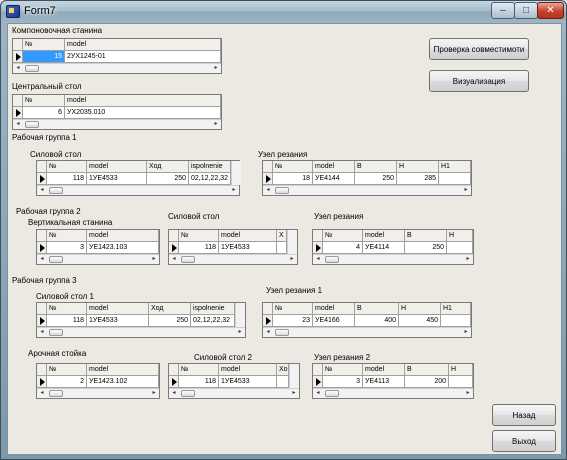 This screenshot has width=567, height=460. What do you see at coordinates (293, 179) in the screenshot?
I see `cell: 18` at bounding box center [293, 179].